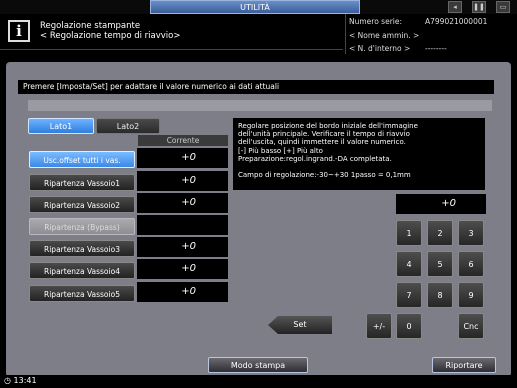 The width and height of the screenshot is (517, 388). I want to click on title-line1: Regolazione stampante, so click(90, 26).